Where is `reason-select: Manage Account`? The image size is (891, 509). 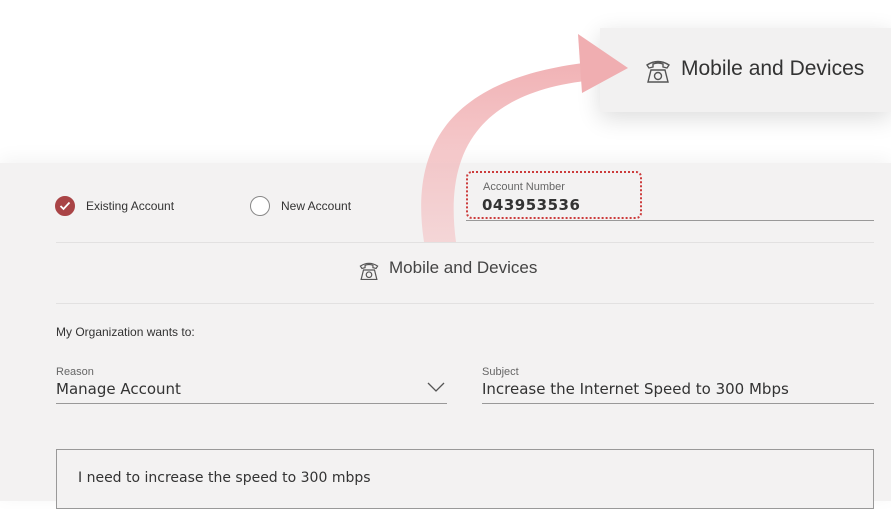 reason-select: Manage Account is located at coordinates (118, 389).